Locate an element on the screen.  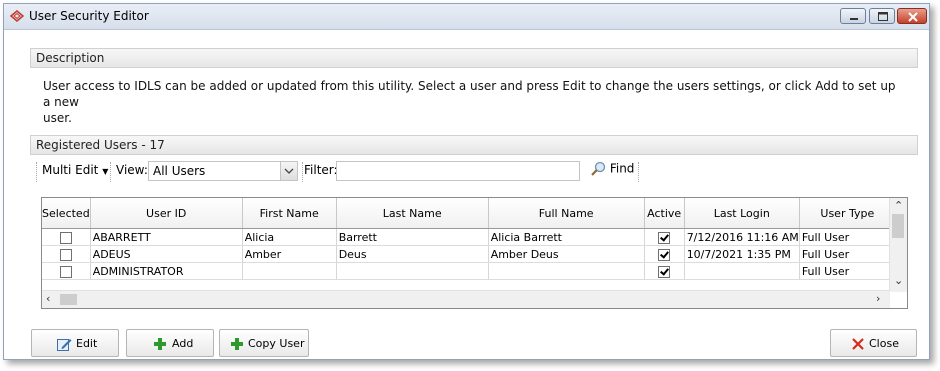
add-label: Add is located at coordinates (183, 343).